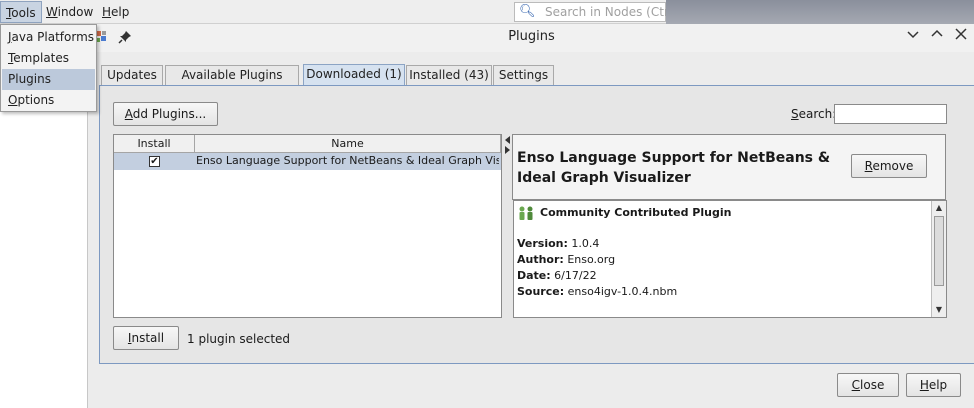 The width and height of the screenshot is (974, 408). I want to click on column-header-install: Install, so click(154, 144).